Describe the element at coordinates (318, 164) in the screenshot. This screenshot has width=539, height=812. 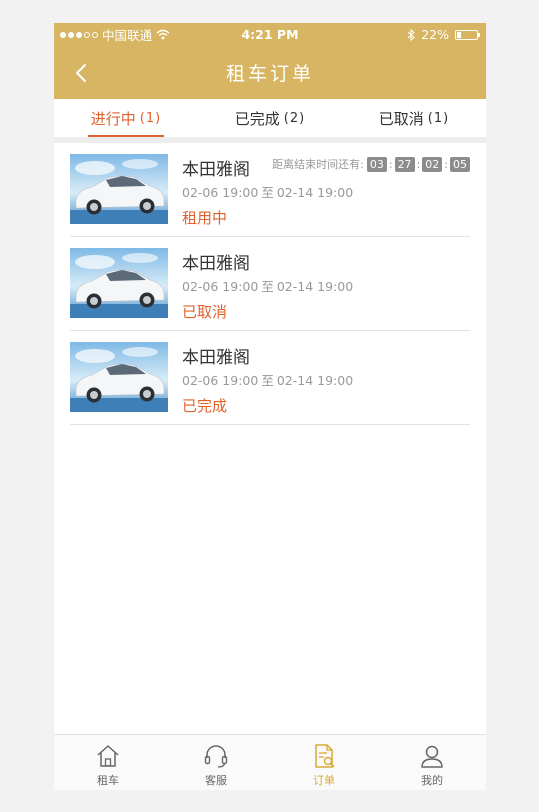
I see `countdown-label: 距离结束时间还有:` at that location.